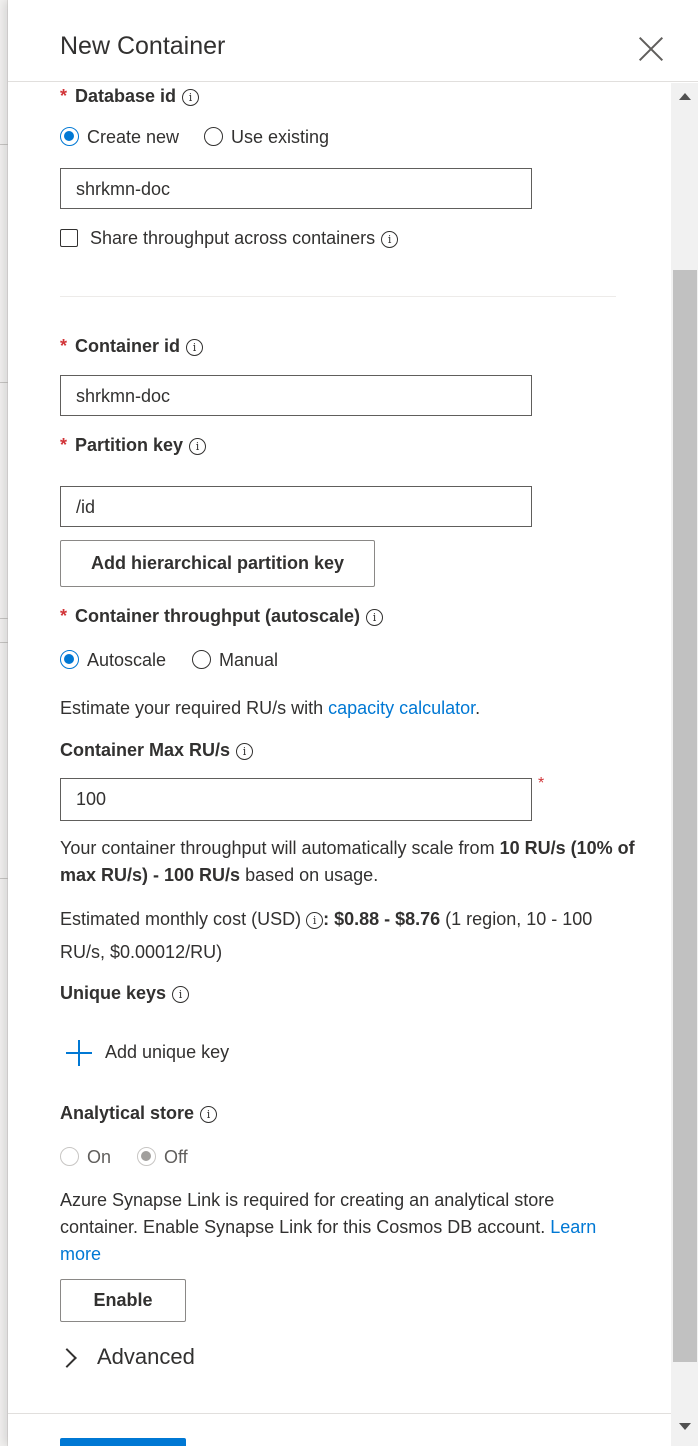 This screenshot has width=698, height=1446. I want to click on scroll-up-icon, so click(685, 96).